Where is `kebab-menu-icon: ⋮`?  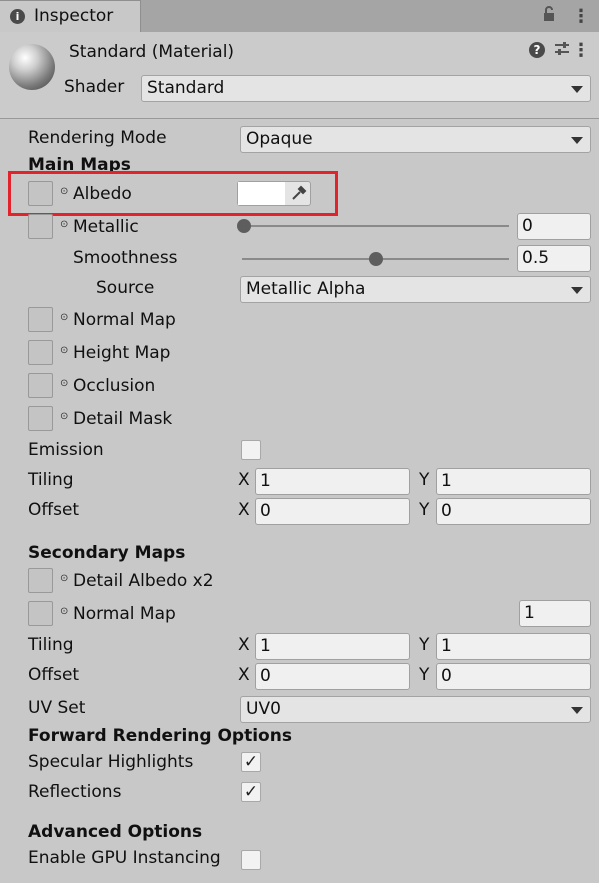 kebab-menu-icon: ⋮ is located at coordinates (581, 16).